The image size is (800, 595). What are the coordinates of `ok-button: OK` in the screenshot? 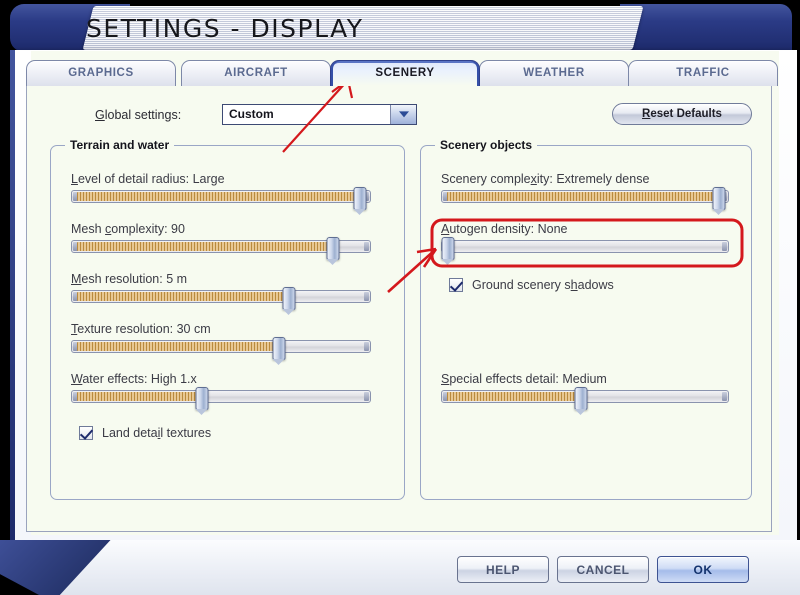 It's located at (703, 569).